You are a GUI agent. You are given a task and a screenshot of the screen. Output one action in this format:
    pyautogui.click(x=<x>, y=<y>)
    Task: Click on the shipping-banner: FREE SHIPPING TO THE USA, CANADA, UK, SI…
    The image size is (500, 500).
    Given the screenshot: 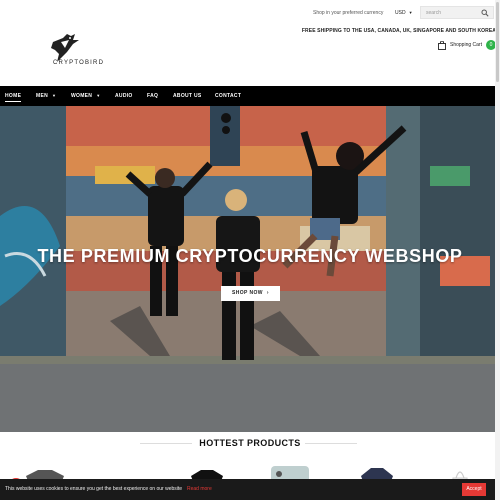 What is the action you would take?
    pyautogui.click(x=398, y=31)
    